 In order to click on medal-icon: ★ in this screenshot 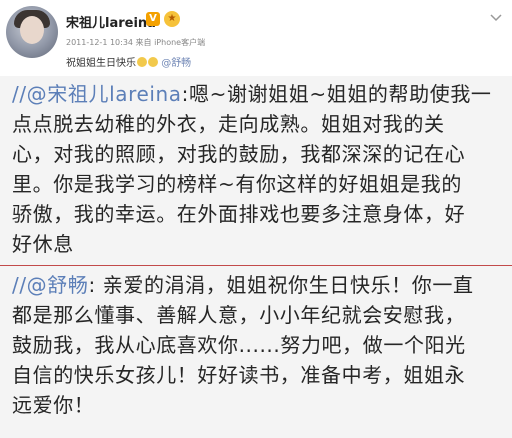, I will do `click(172, 19)`.